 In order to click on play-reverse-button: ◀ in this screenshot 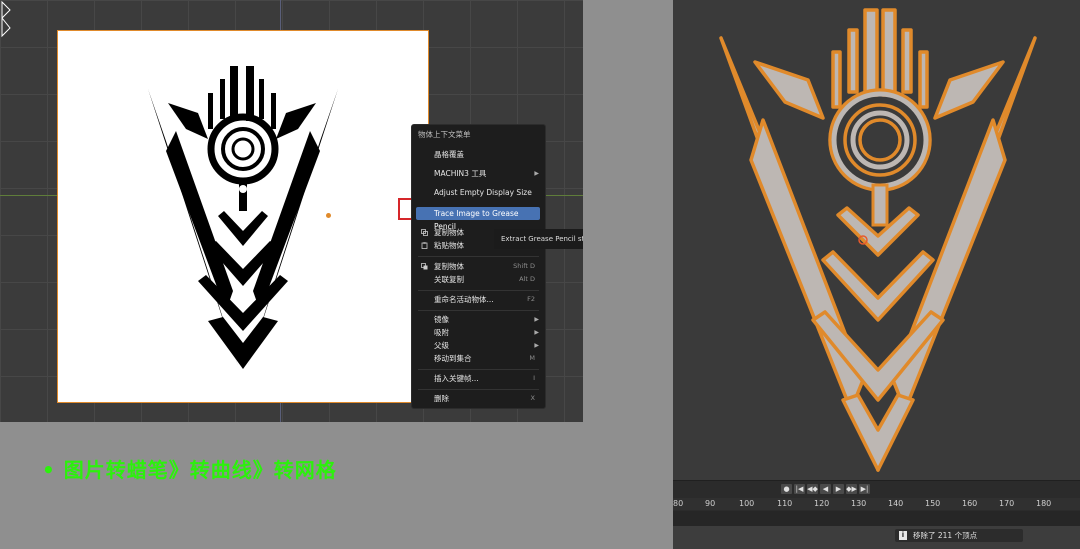, I will do `click(825, 489)`.